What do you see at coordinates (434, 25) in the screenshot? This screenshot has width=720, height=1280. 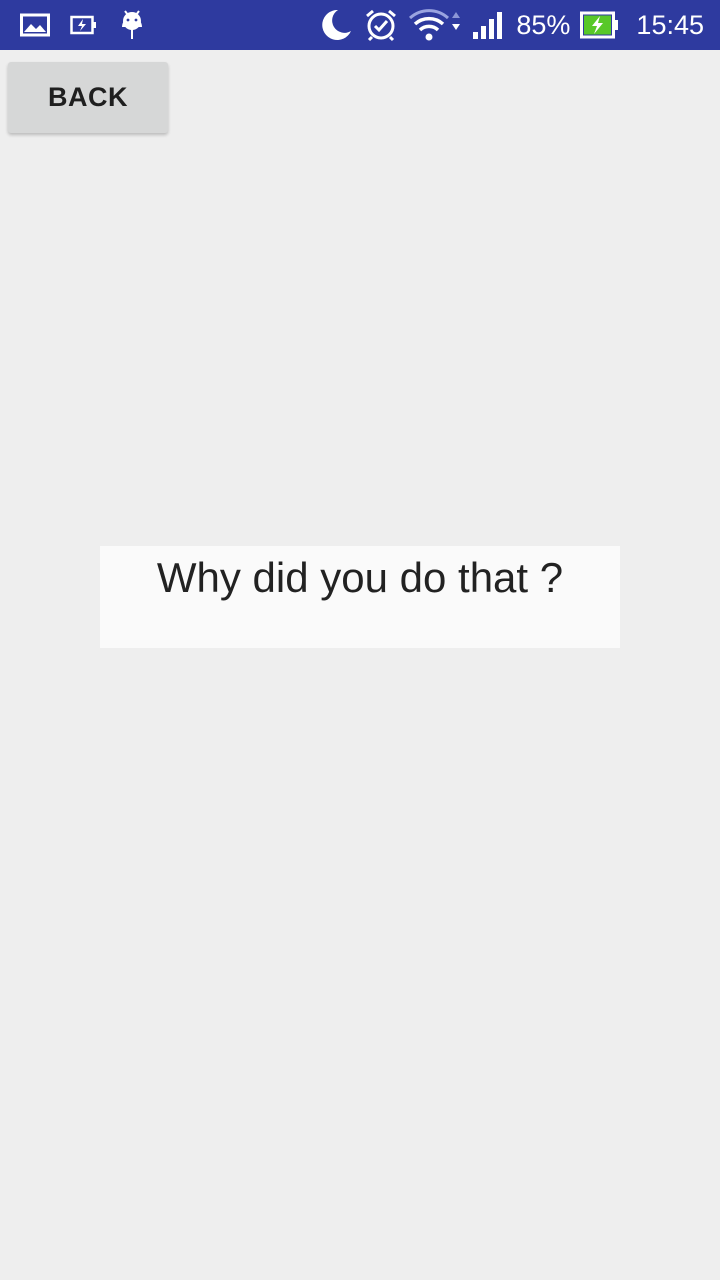 I see `wifi-icon` at bounding box center [434, 25].